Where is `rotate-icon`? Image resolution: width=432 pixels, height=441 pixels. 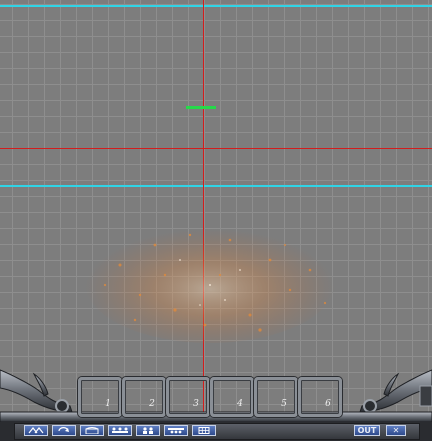 rotate-icon is located at coordinates (63, 429).